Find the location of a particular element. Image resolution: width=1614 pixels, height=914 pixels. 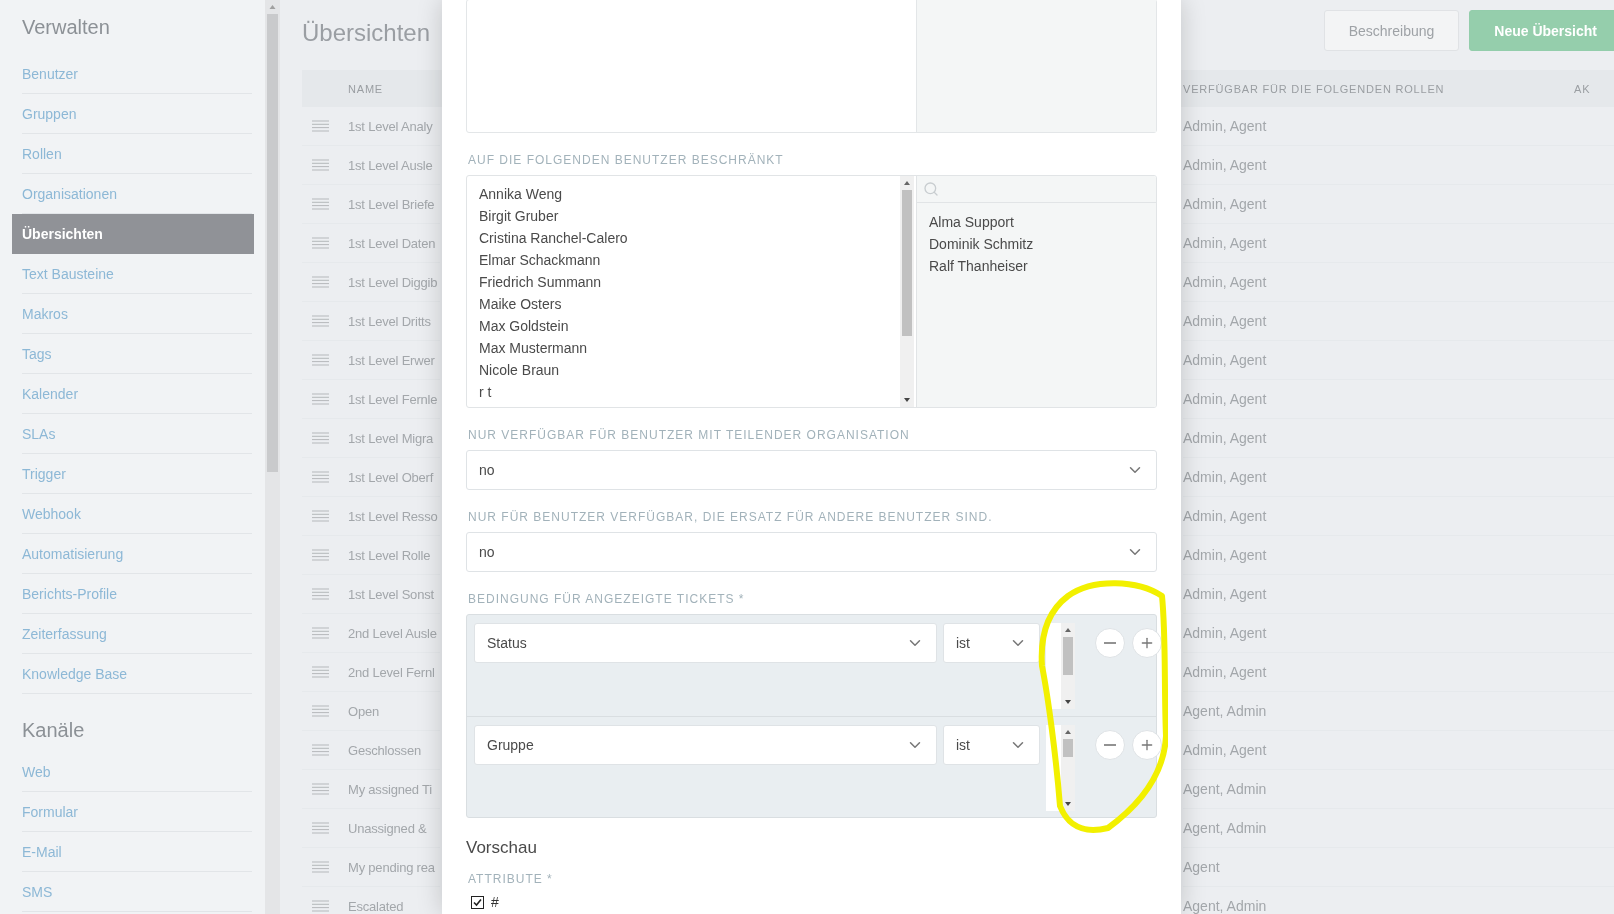

sidebar-item: Tags is located at coordinates (137, 354).